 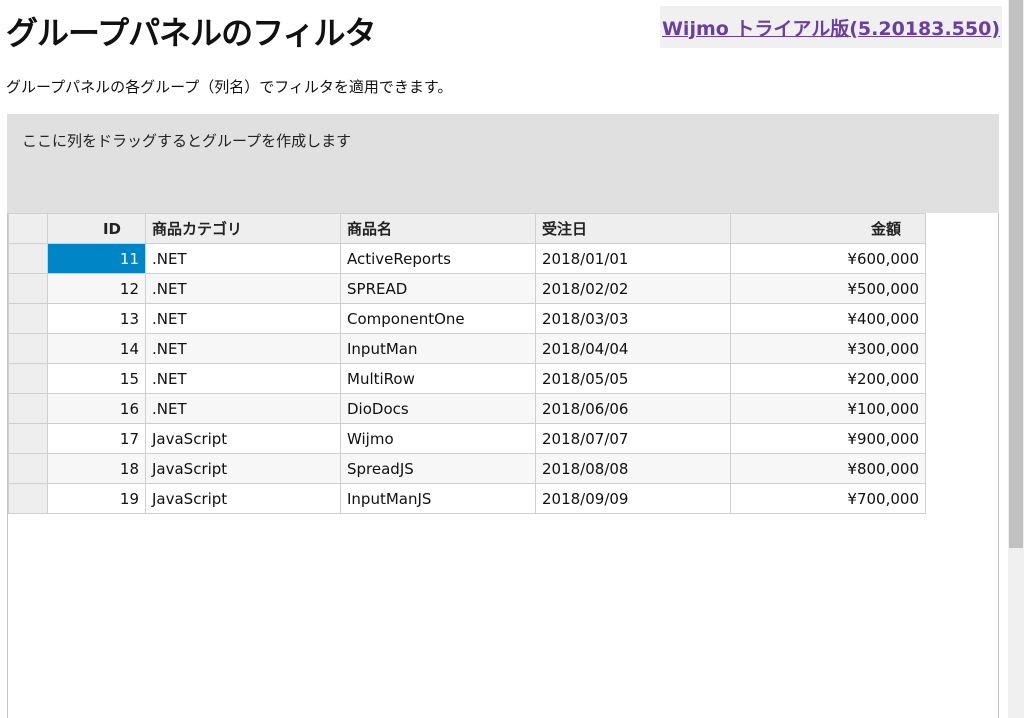 I want to click on header-row: ID 商品カテゴリ 商品名 受注日 金額, so click(x=467, y=228).